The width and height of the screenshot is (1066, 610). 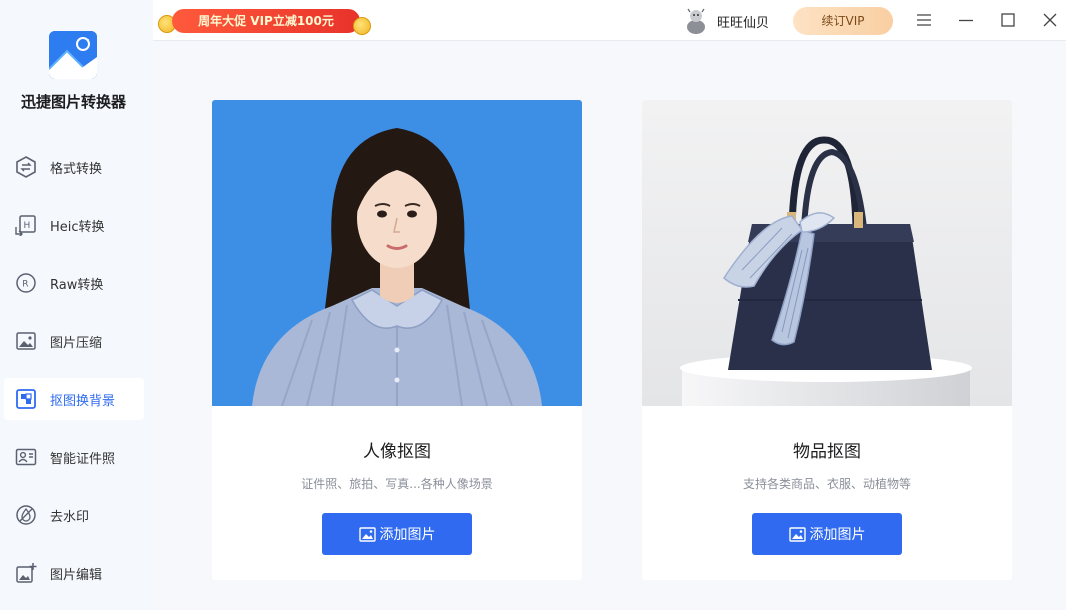 I want to click on top-bar: 周年大促 VIP立减100元 旺旺仙贝 续订VIP, so click(x=609, y=20).